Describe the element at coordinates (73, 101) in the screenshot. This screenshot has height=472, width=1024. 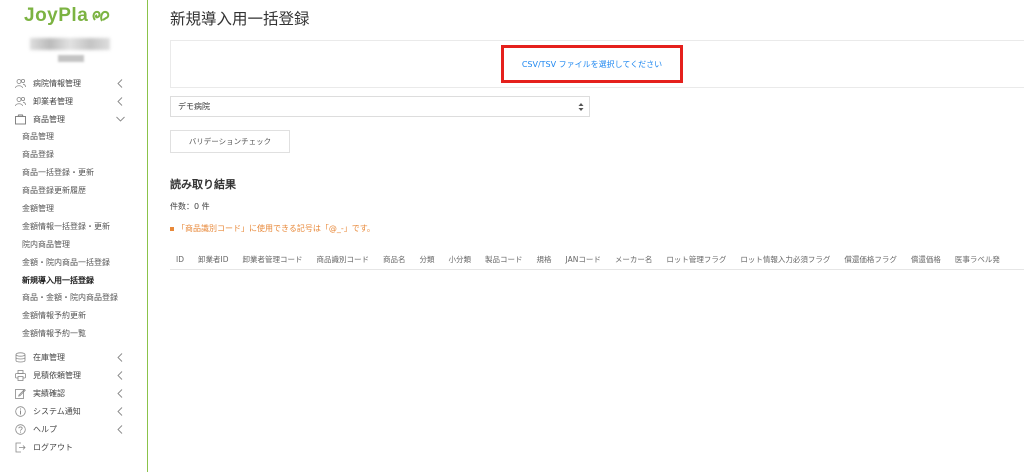
I see `sidebar-item-wholesaler: 卸業者管理` at that location.